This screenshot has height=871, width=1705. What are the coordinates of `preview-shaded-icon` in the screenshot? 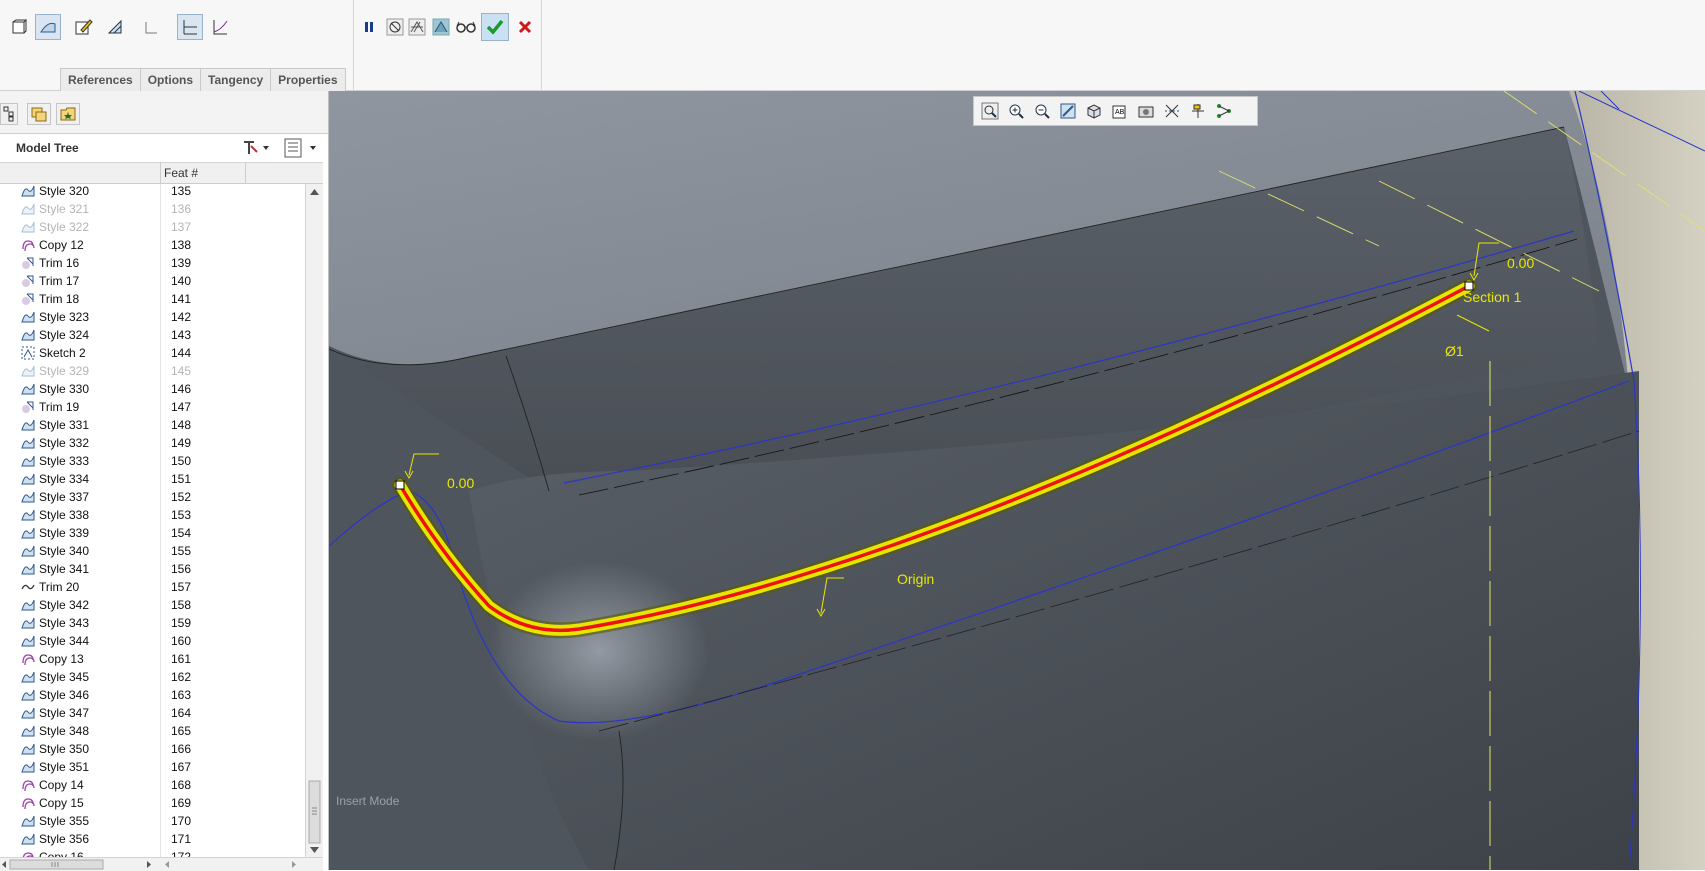 It's located at (441, 27).